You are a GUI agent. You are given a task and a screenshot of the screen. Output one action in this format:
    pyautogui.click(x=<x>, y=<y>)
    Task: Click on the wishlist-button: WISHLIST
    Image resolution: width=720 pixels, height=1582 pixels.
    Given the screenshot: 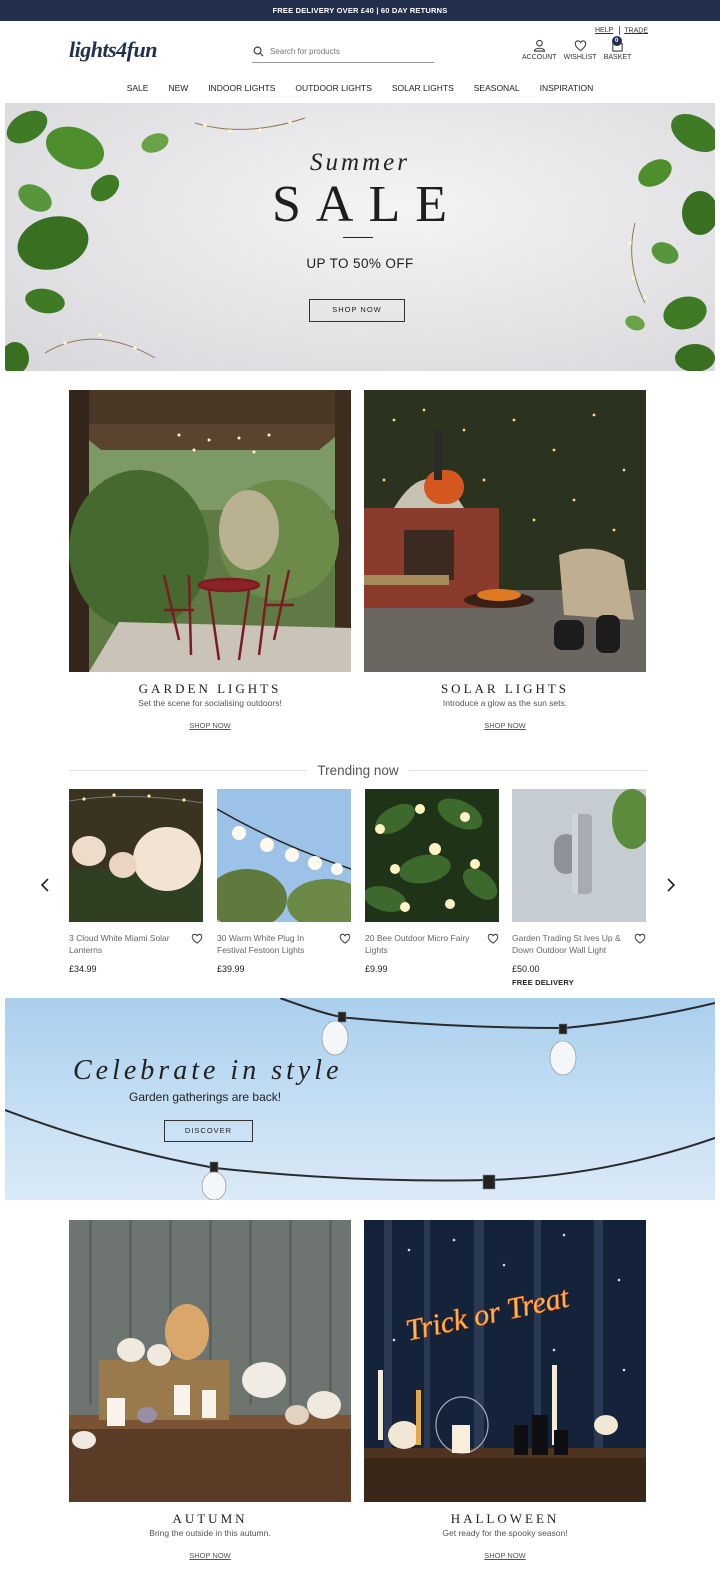 What is the action you would take?
    pyautogui.click(x=580, y=50)
    